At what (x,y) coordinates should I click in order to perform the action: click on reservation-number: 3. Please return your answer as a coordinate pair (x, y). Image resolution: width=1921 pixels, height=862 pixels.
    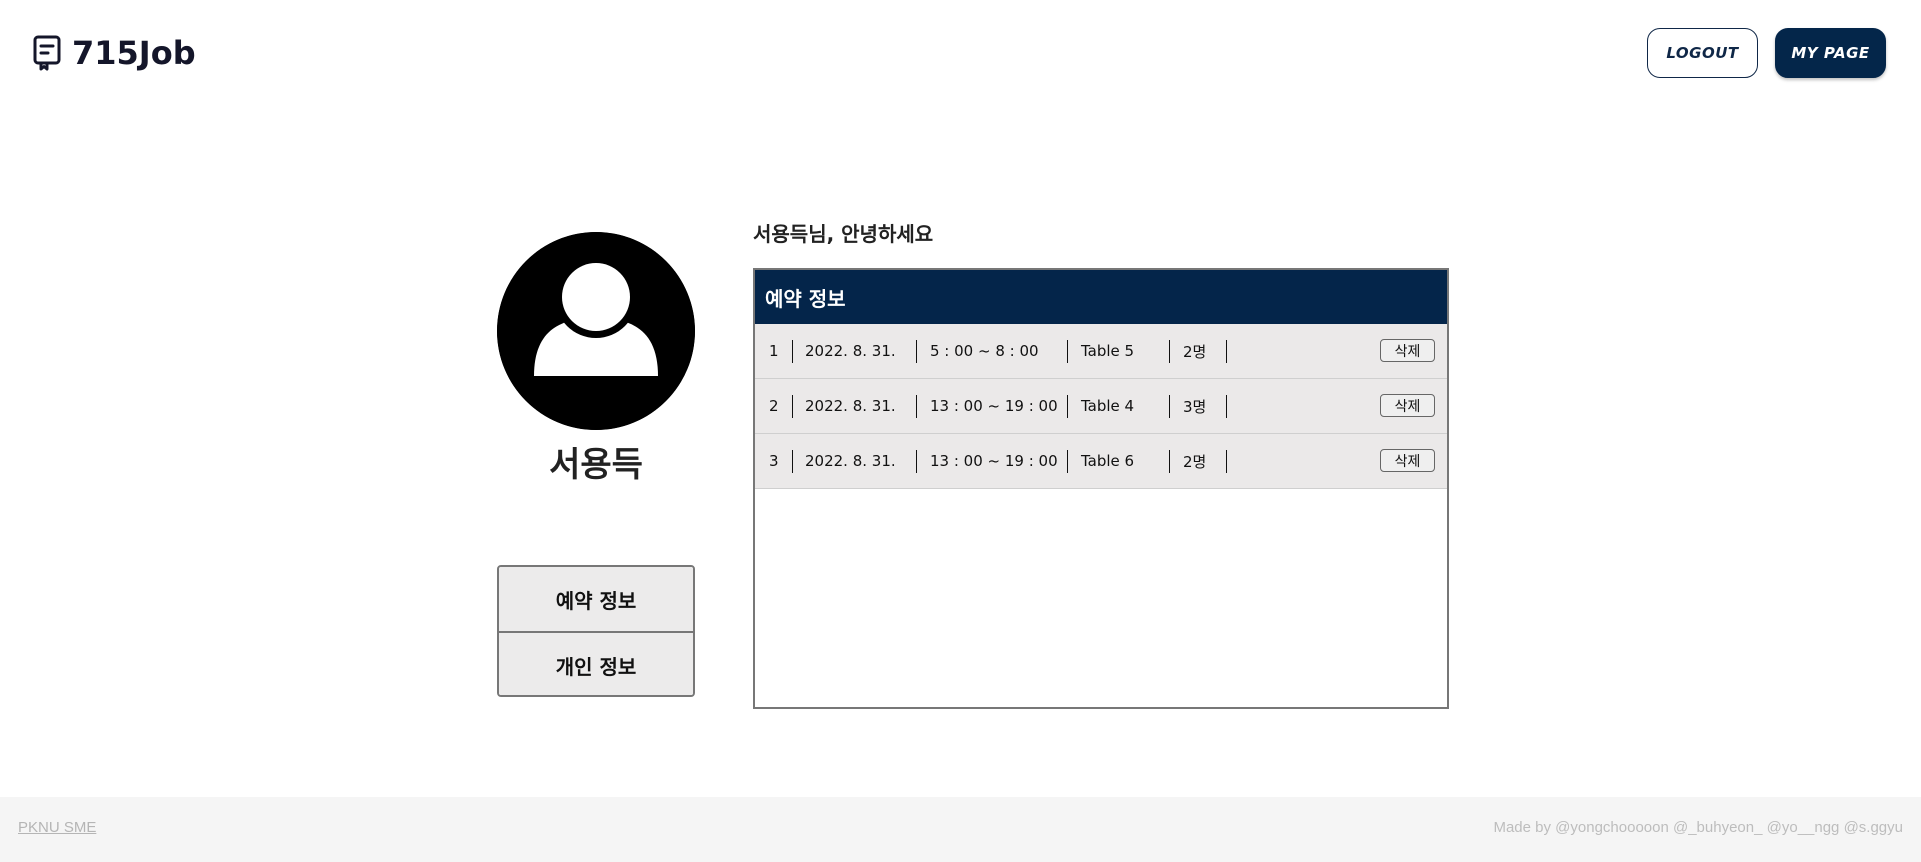
    Looking at the image, I should click on (774, 461).